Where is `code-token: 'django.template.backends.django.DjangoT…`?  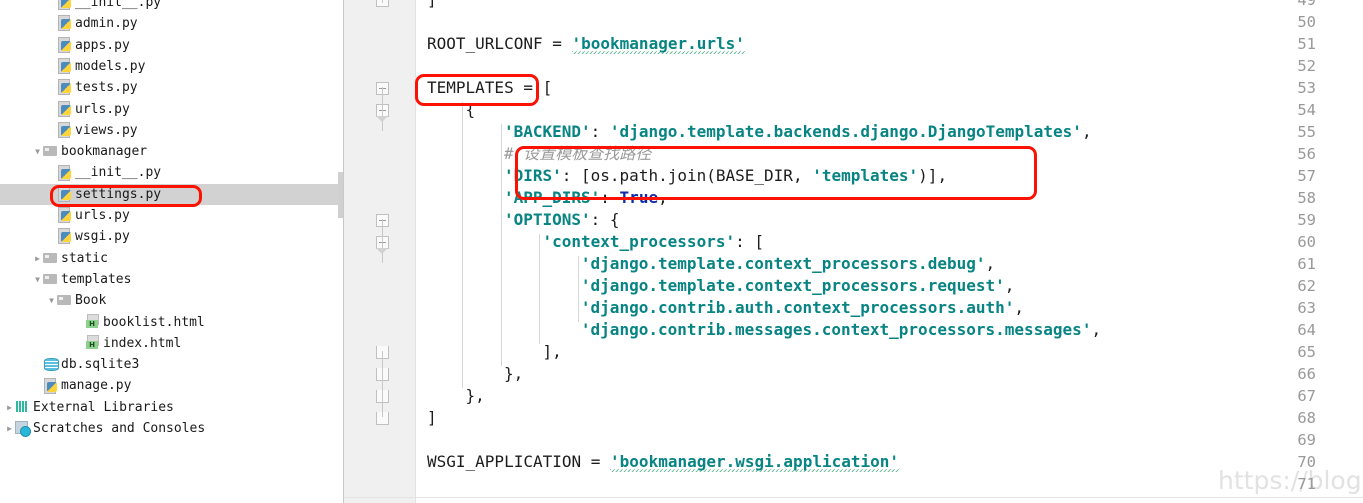 code-token: 'django.template.backends.django.DjangoT… is located at coordinates (845, 131).